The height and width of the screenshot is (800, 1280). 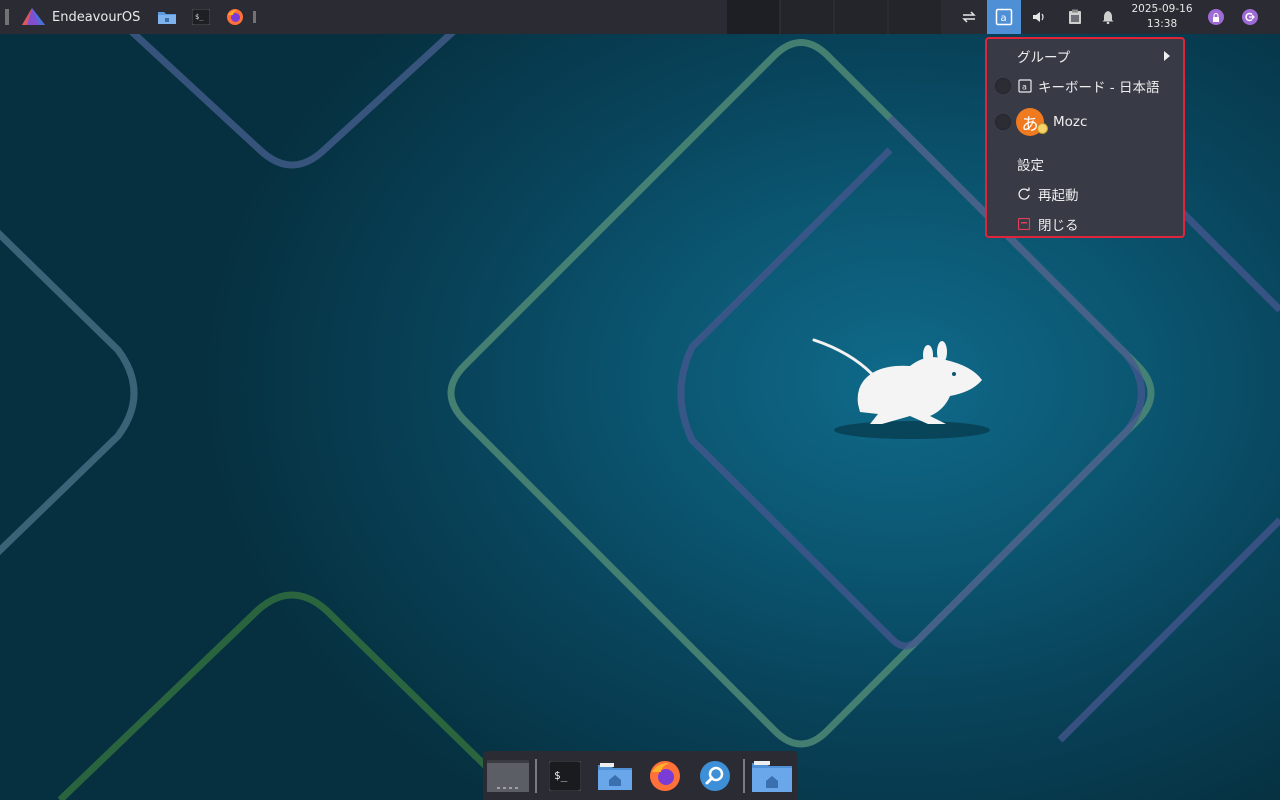 What do you see at coordinates (1167, 56) in the screenshot?
I see `submenu-arrow-icon` at bounding box center [1167, 56].